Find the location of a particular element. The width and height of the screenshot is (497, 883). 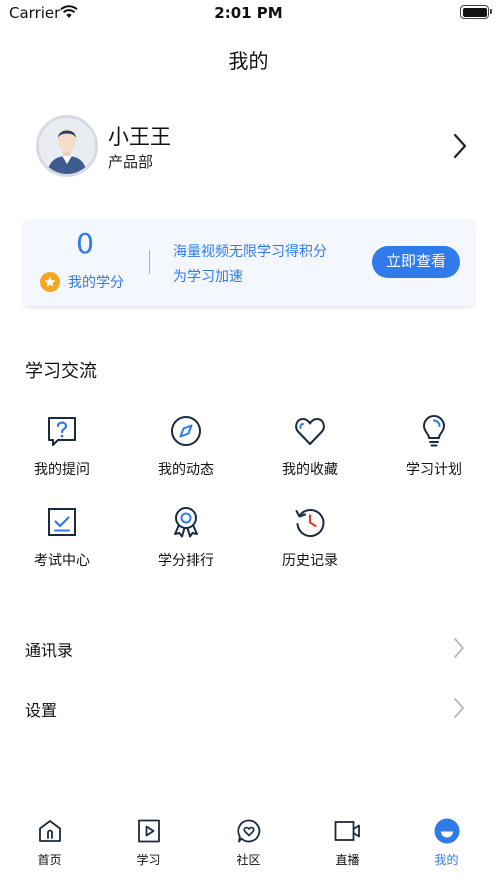

score-card: 0 我的学分 海量视频无限学习得积分 为学习加速 立即查看 is located at coordinates (249, 262).